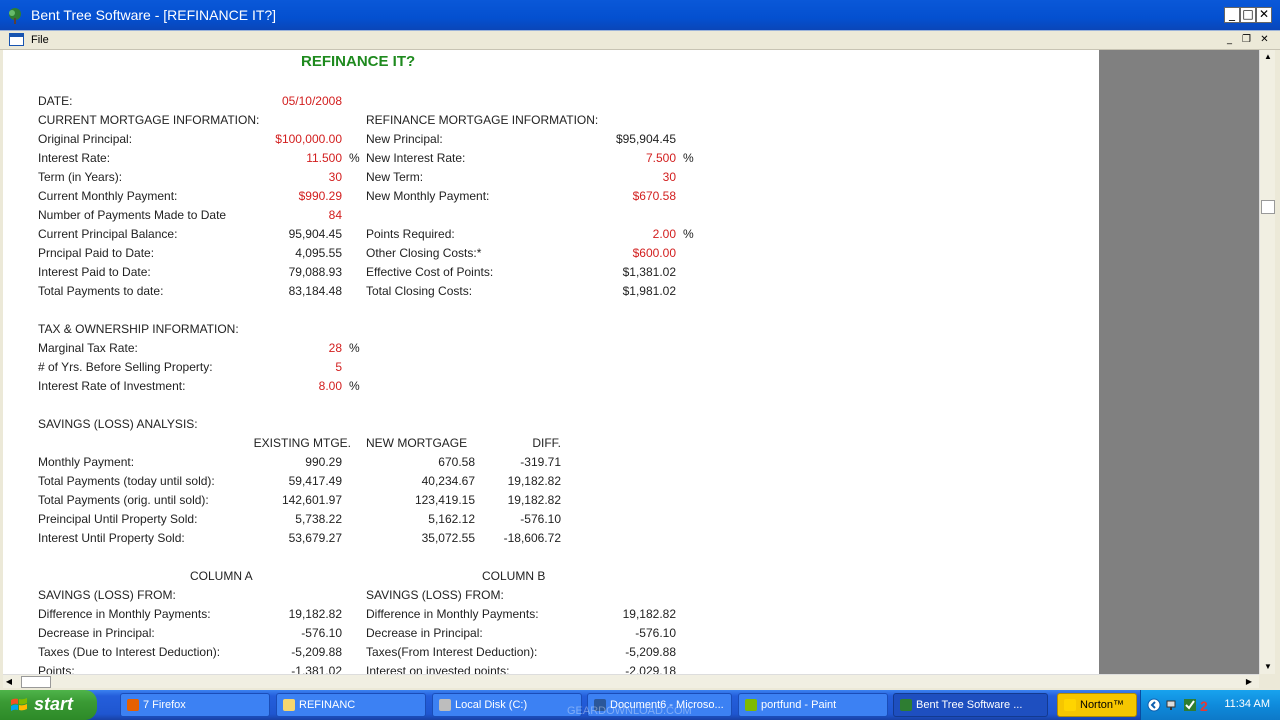  What do you see at coordinates (282, 158) in the screenshot?
I see `field-value: 11.500` at bounding box center [282, 158].